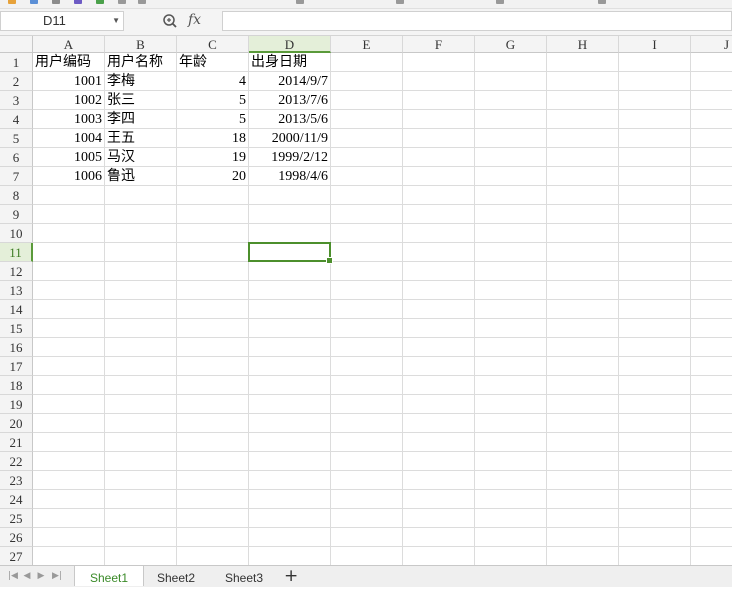 This screenshot has height=590, width=732. What do you see at coordinates (16, 537) in the screenshot?
I see `row-header-26: 26` at bounding box center [16, 537].